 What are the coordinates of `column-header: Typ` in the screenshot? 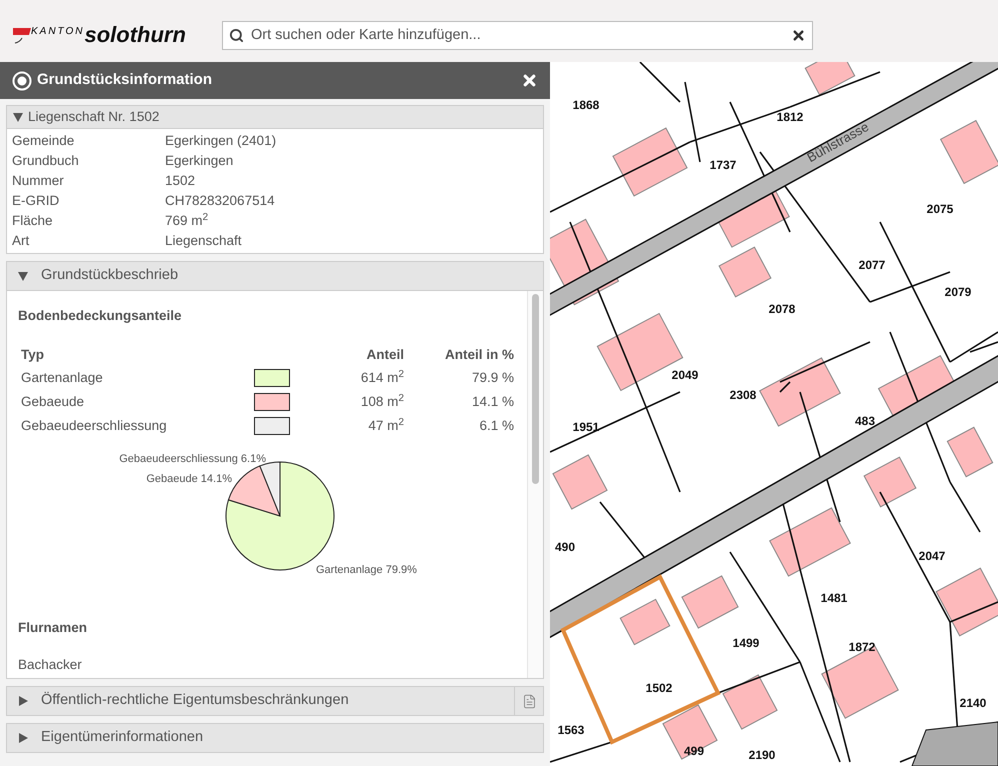 It's located at (32, 355).